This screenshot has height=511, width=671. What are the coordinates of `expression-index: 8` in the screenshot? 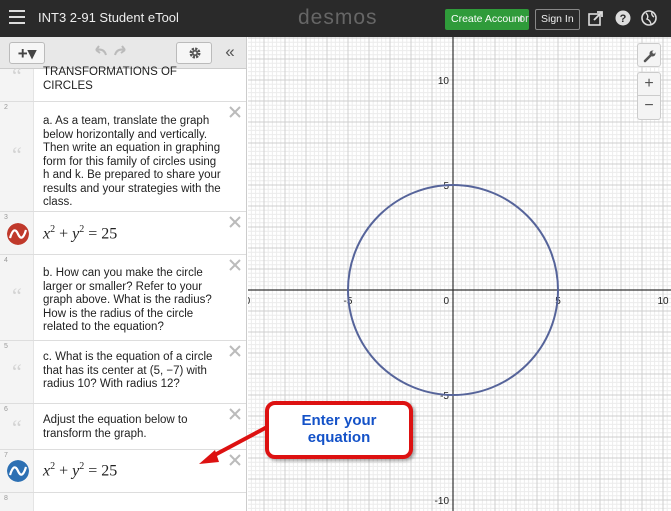 It's located at (6, 498).